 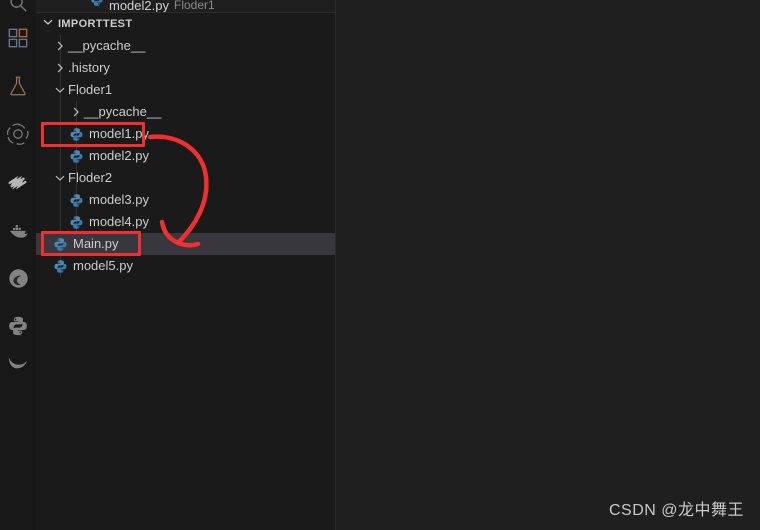 I want to click on tree-row-label: model3.py, so click(x=119, y=199).